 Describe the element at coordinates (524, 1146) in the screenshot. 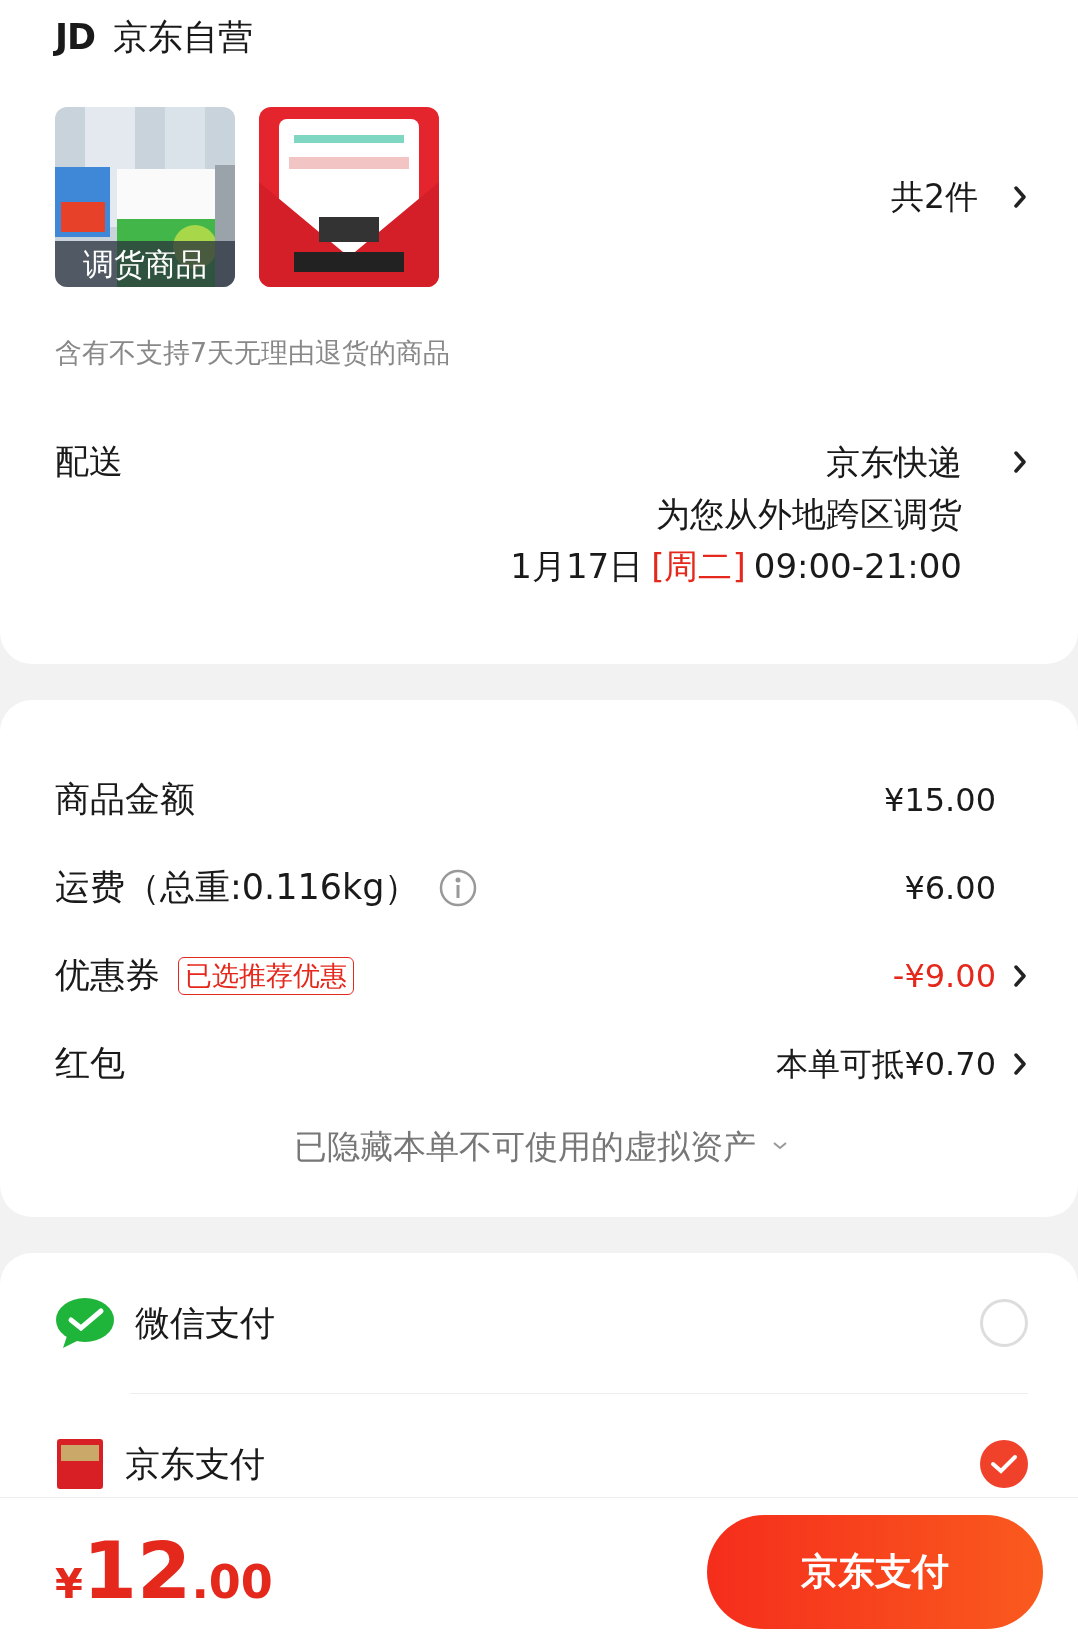

I see `hidden-assets-note: 已隐藏本单不可使用的虚拟资产` at that location.